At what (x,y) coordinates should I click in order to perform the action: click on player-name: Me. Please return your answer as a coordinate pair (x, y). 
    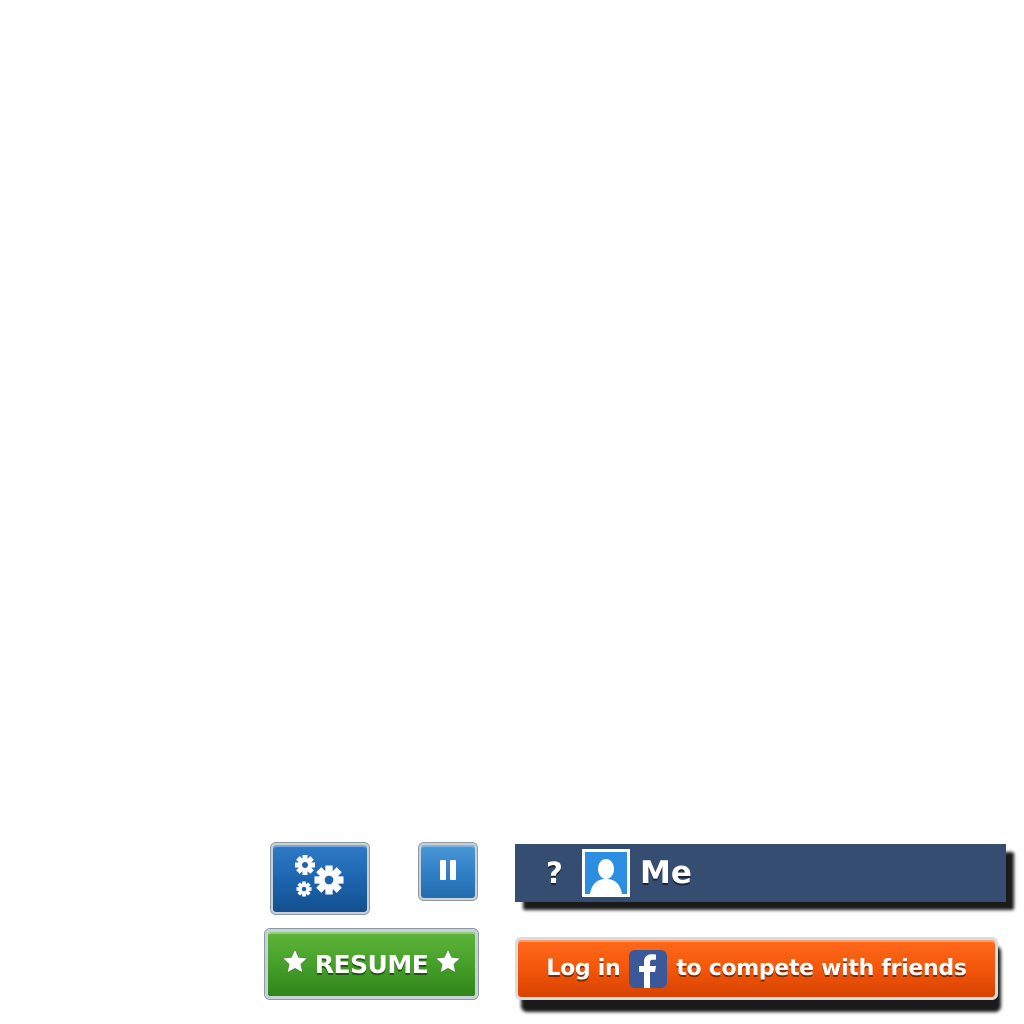
    Looking at the image, I should click on (666, 873).